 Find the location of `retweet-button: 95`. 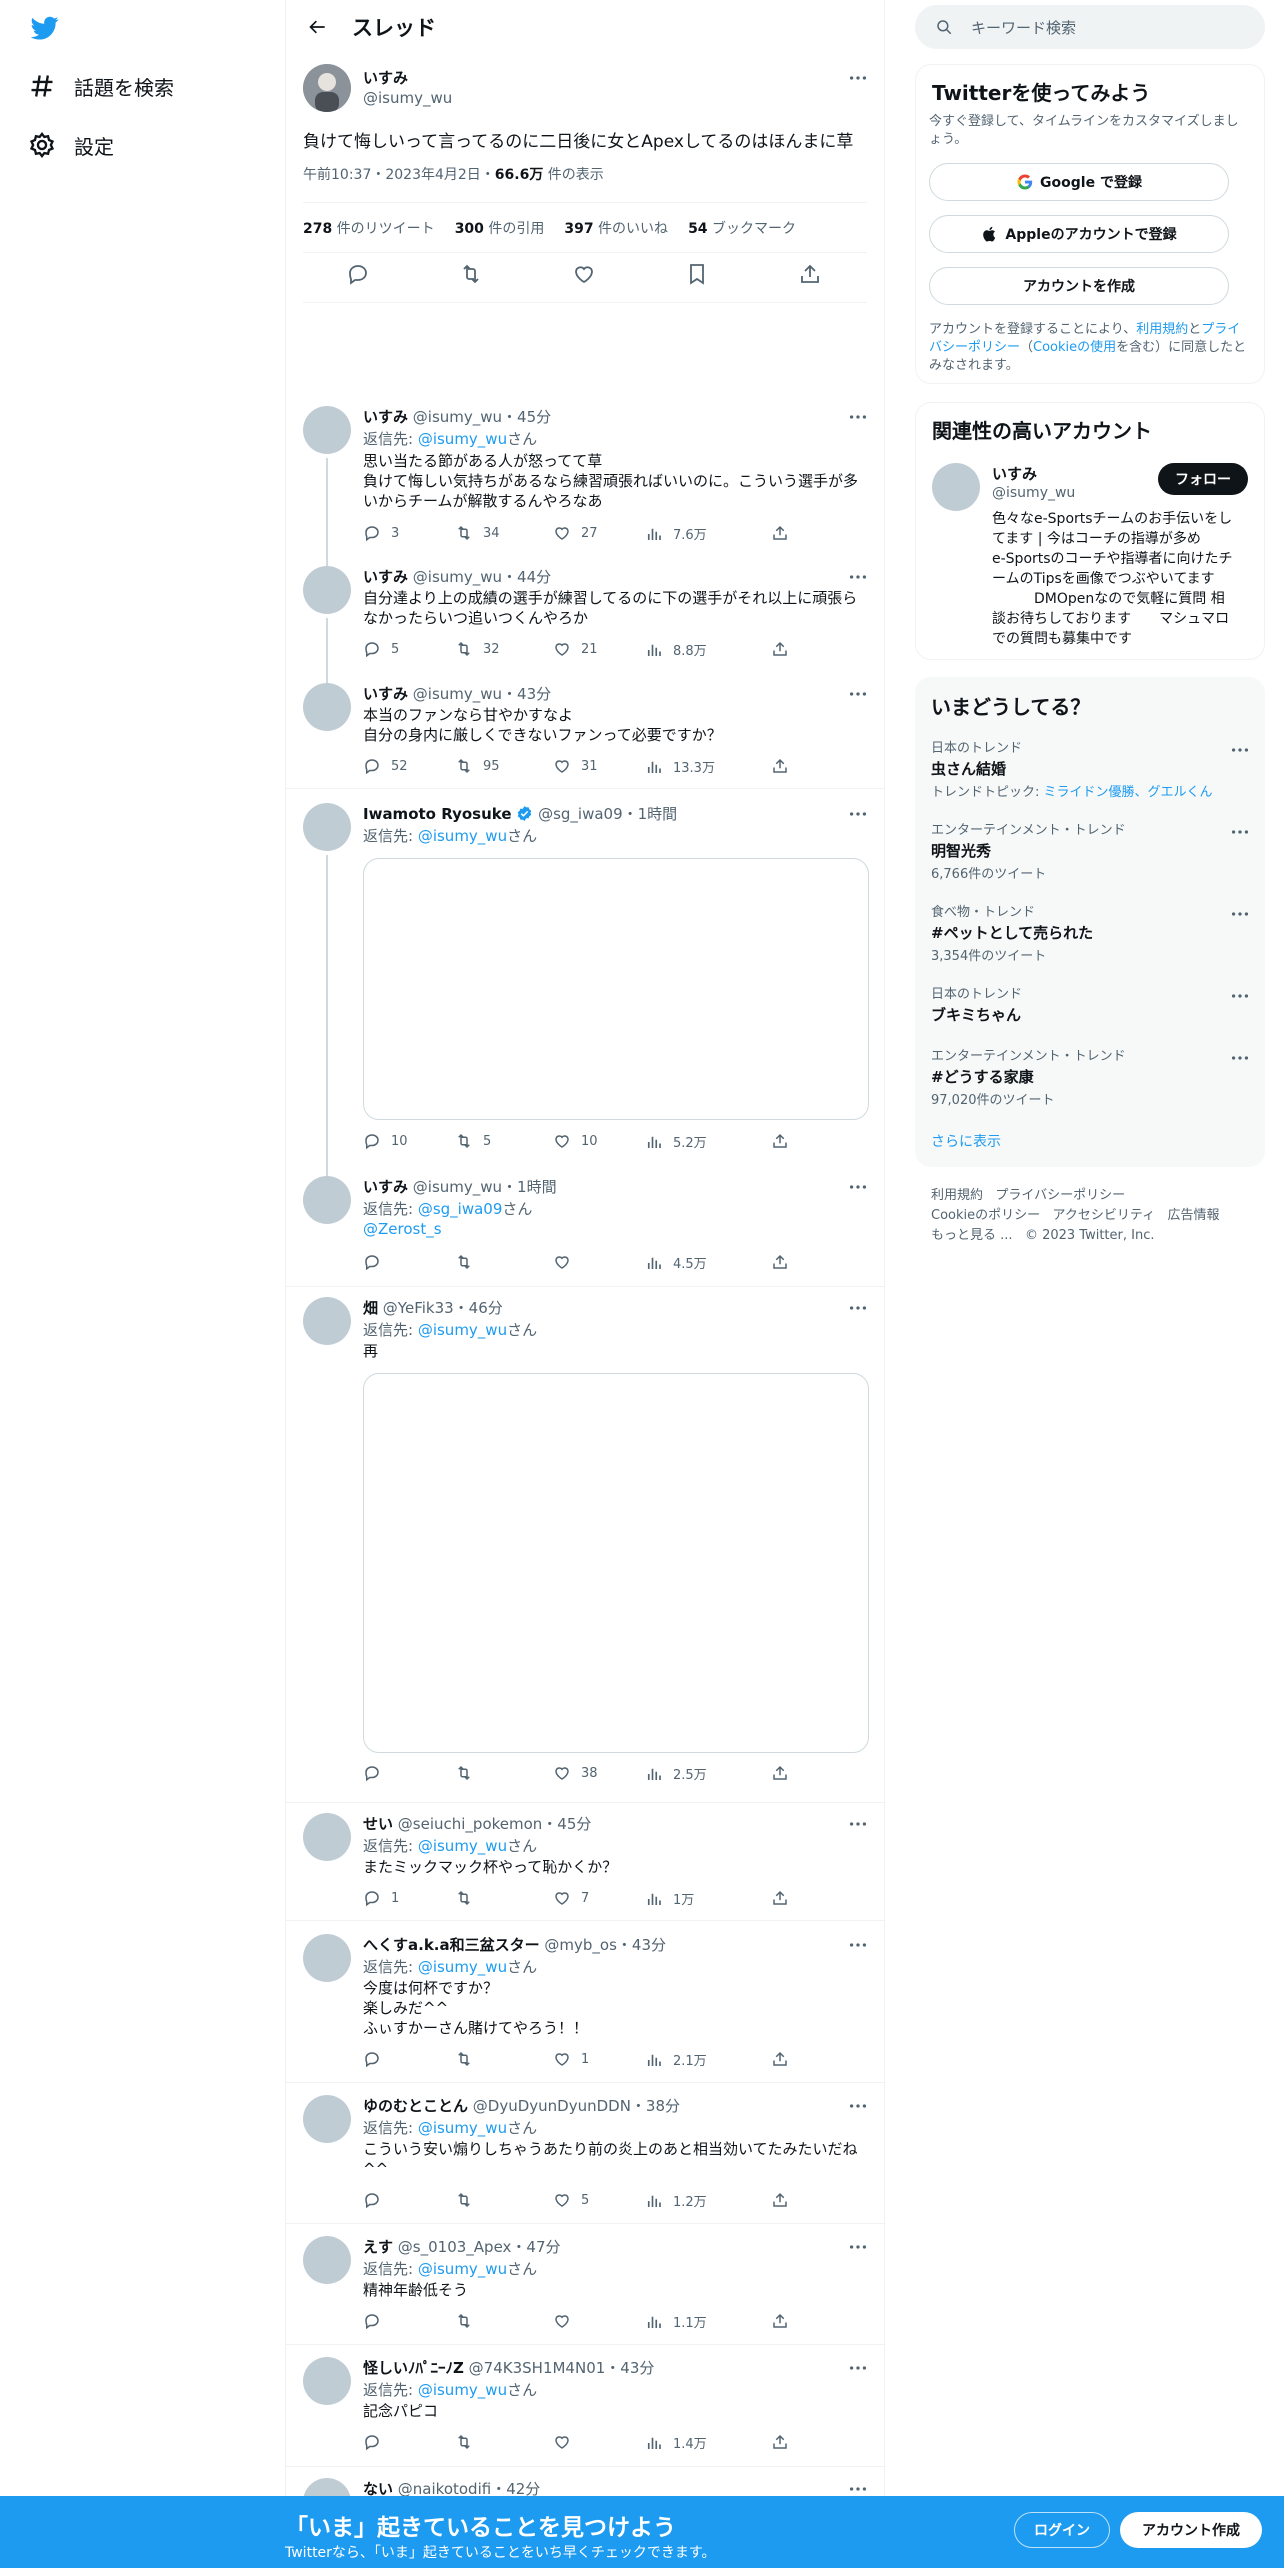

retweet-button: 95 is located at coordinates (477, 766).